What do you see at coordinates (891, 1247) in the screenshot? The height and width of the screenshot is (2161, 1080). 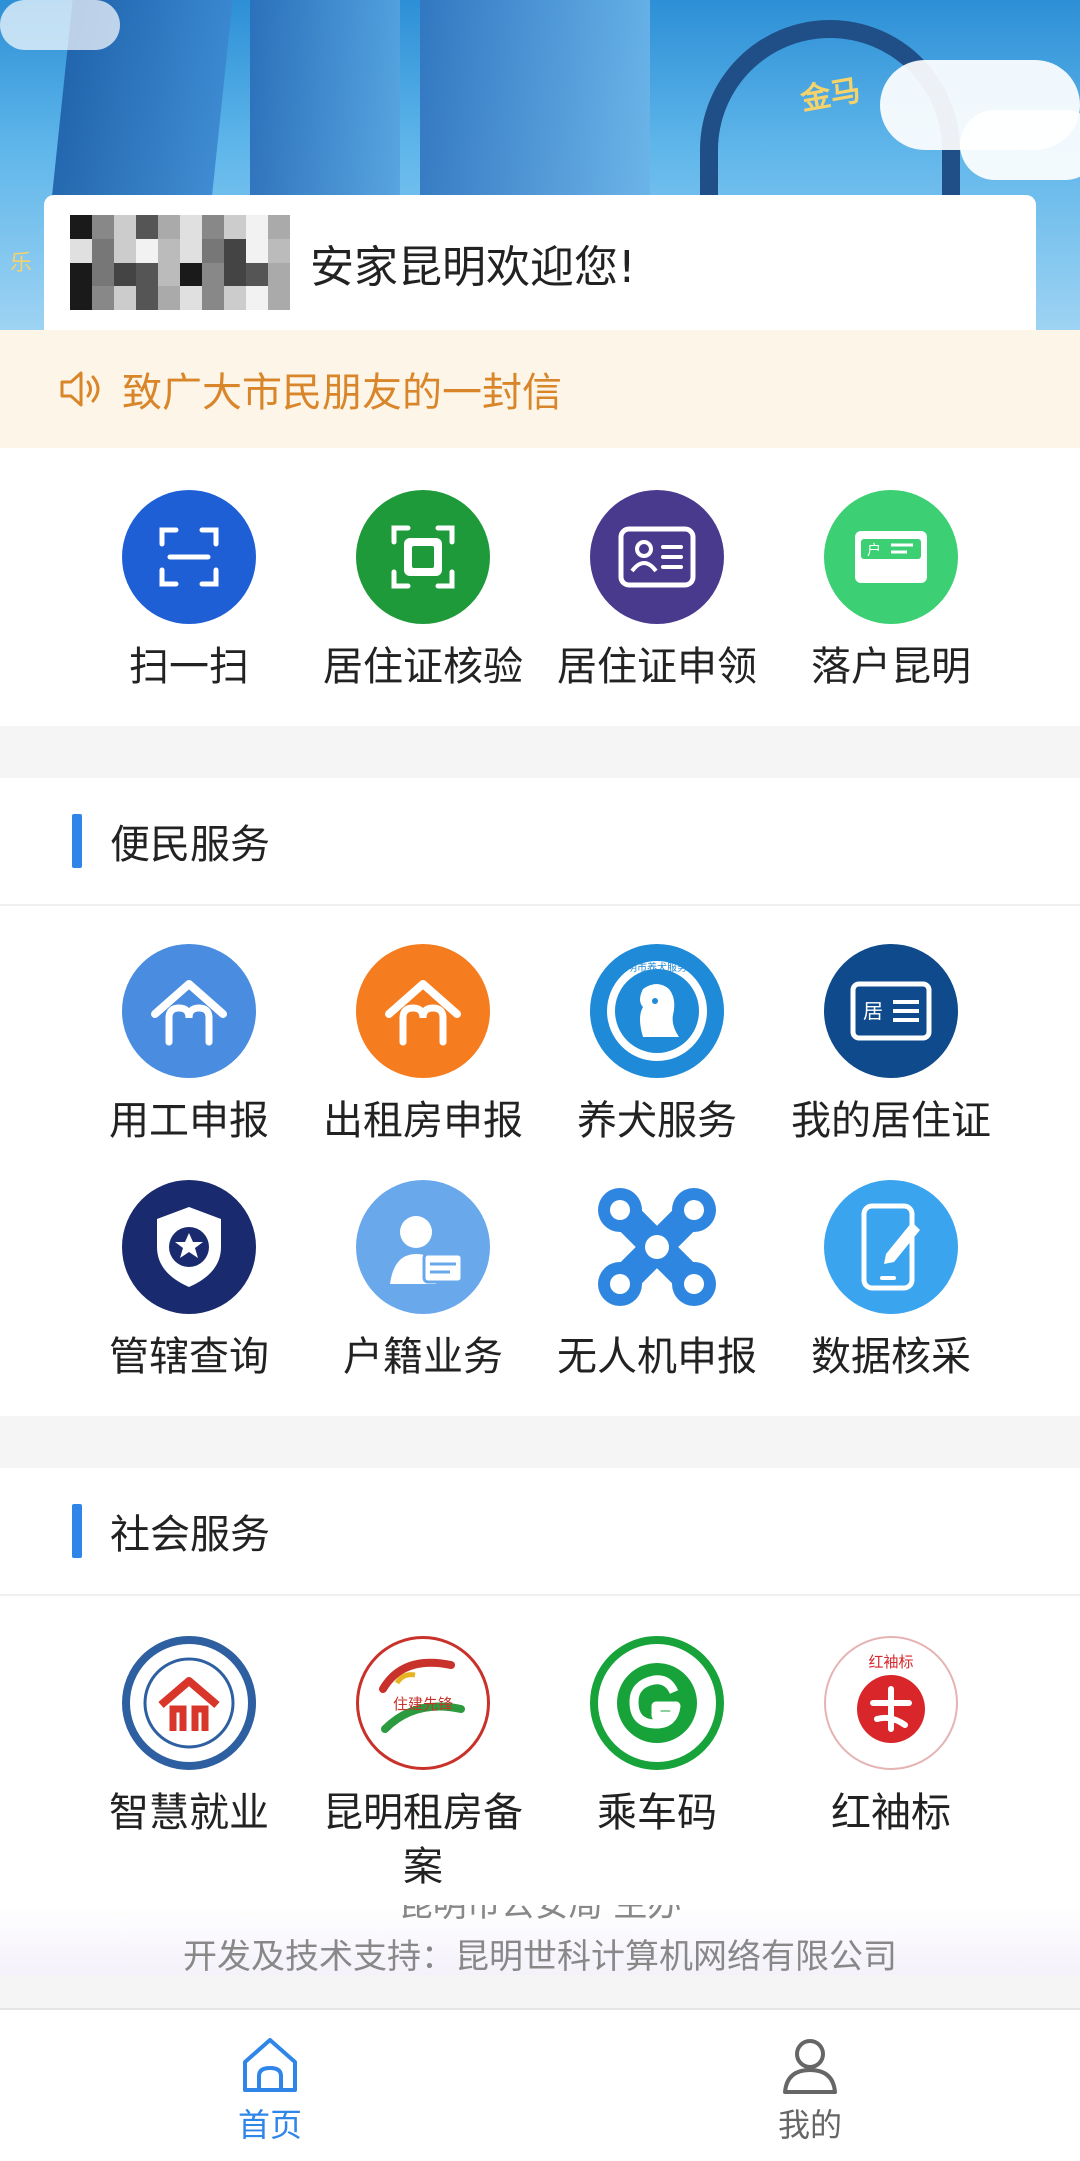 I see `phone-edit-icon` at bounding box center [891, 1247].